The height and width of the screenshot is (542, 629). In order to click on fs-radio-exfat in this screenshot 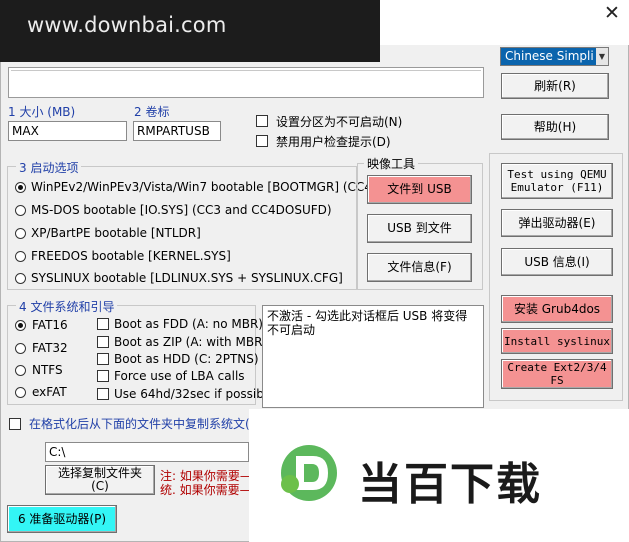, I will do `click(20, 392)`.